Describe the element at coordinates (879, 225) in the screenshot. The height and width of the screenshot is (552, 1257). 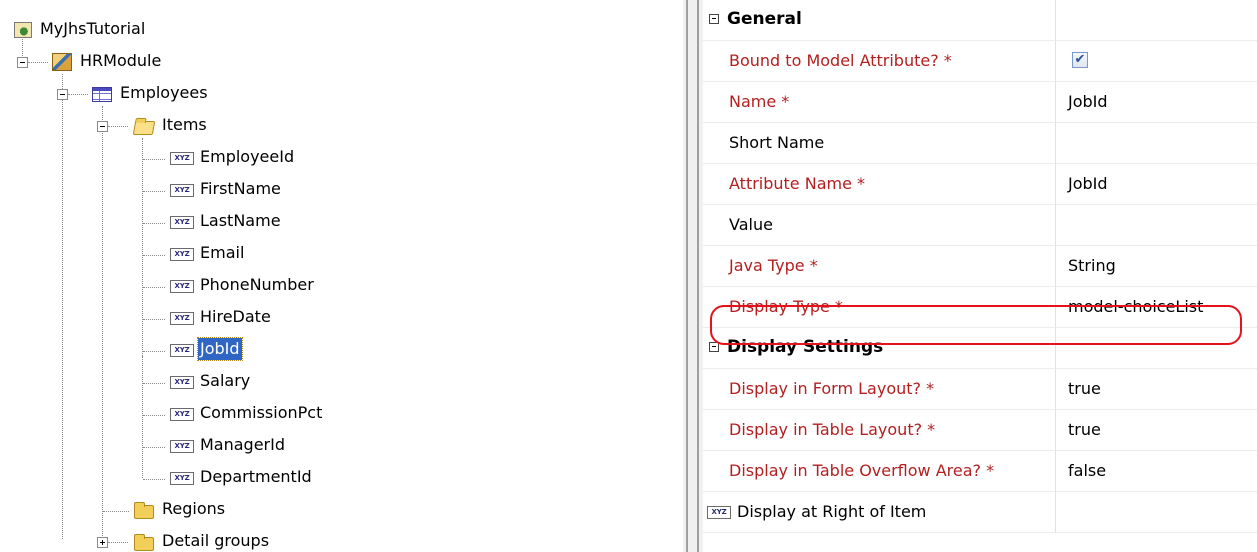
I see `property-name-cell: Value` at that location.